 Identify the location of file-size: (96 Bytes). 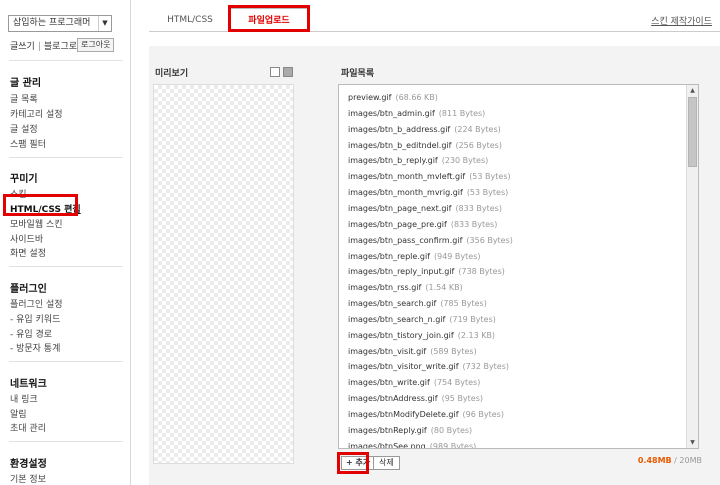
(483, 414).